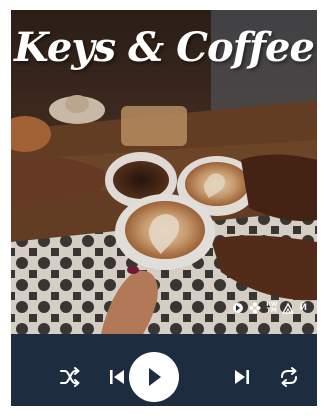 The height and width of the screenshot is (416, 328). Describe the element at coordinates (303, 308) in the screenshot. I see `label-letter-logo: Й` at that location.